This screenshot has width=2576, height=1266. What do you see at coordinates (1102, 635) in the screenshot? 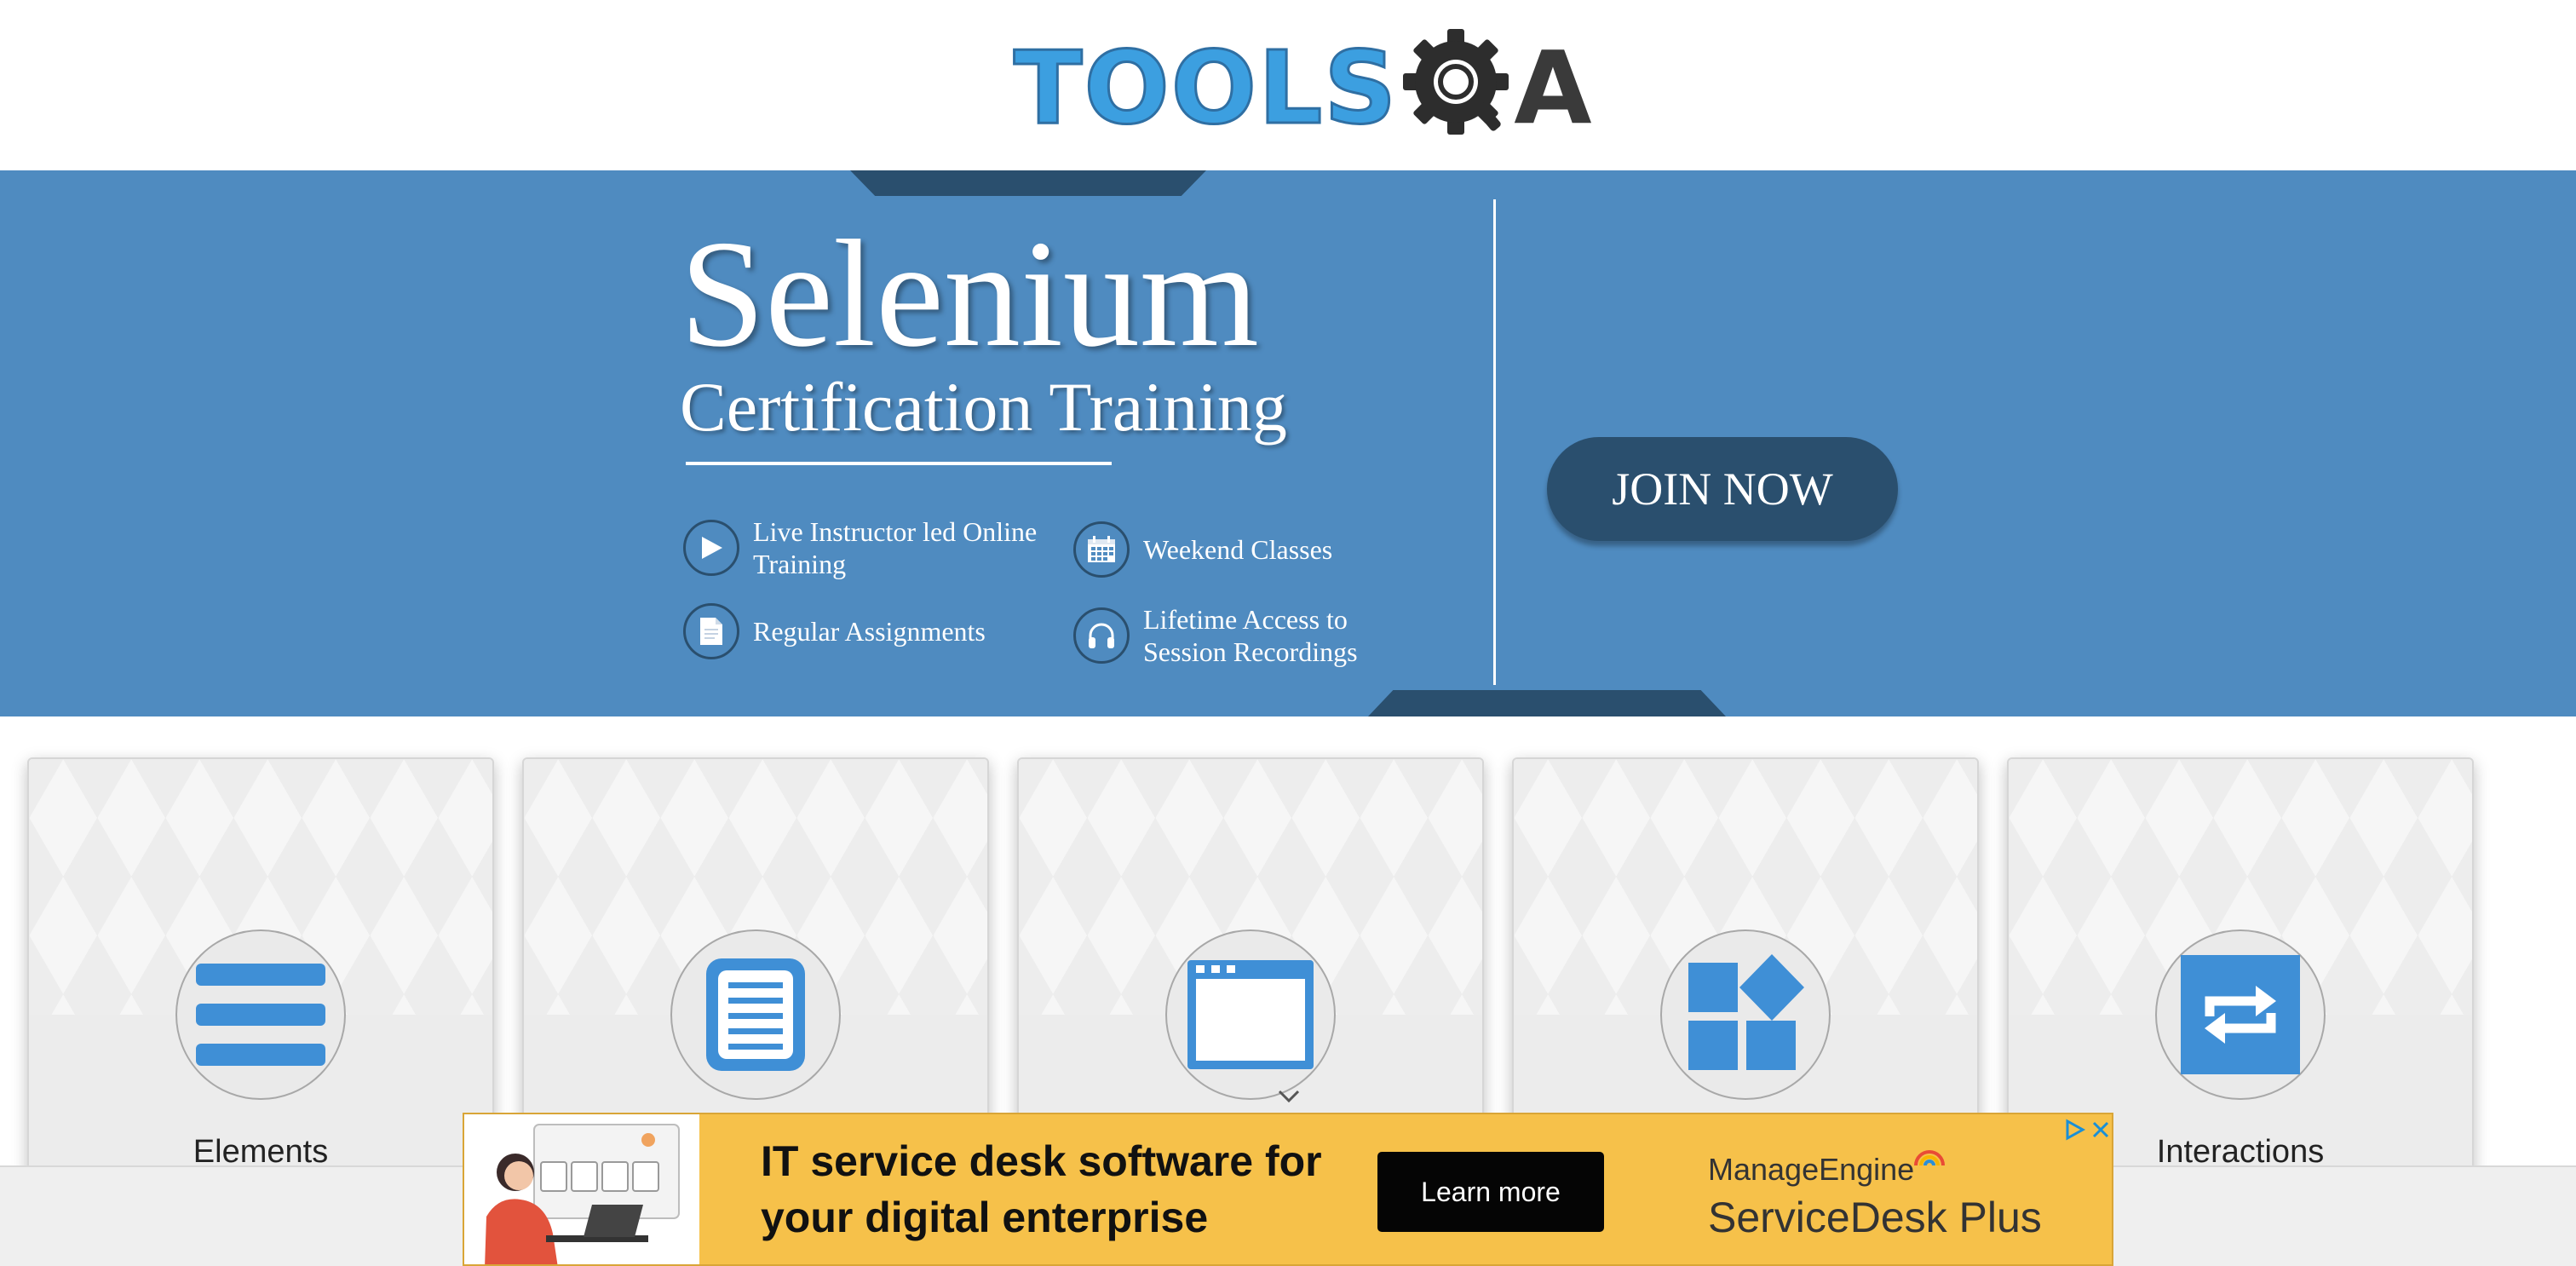
I see `headphones-icon` at bounding box center [1102, 635].